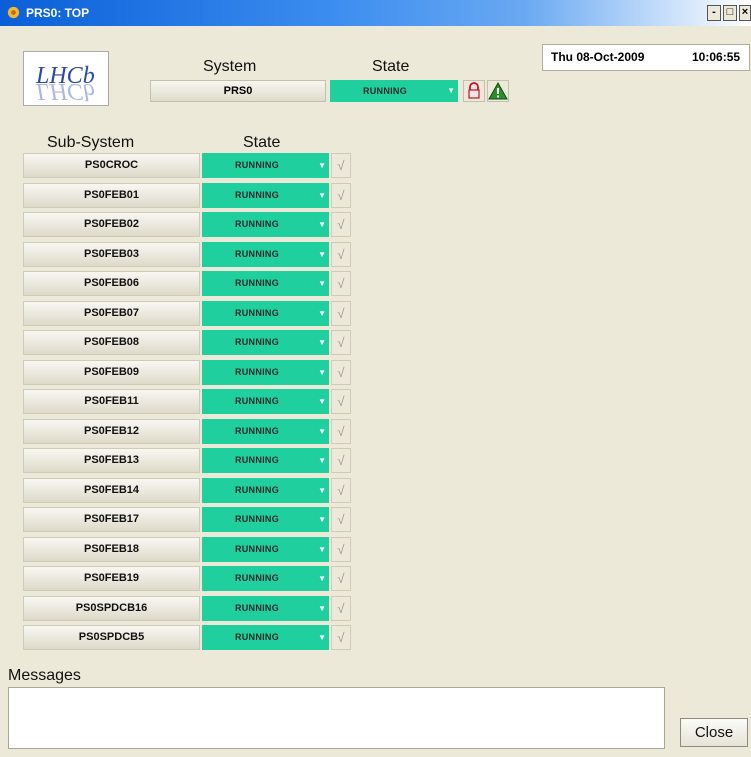 This screenshot has width=751, height=757. Describe the element at coordinates (391, 66) in the screenshot. I see `system-state-header: State` at that location.